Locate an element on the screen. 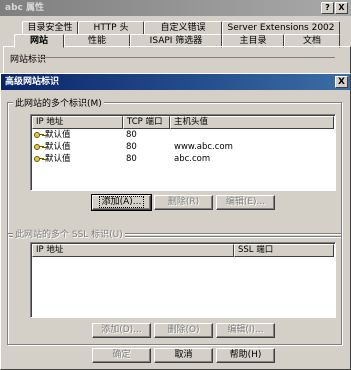 This screenshot has width=351, height=370. ok-button: 确定 is located at coordinates (121, 355).